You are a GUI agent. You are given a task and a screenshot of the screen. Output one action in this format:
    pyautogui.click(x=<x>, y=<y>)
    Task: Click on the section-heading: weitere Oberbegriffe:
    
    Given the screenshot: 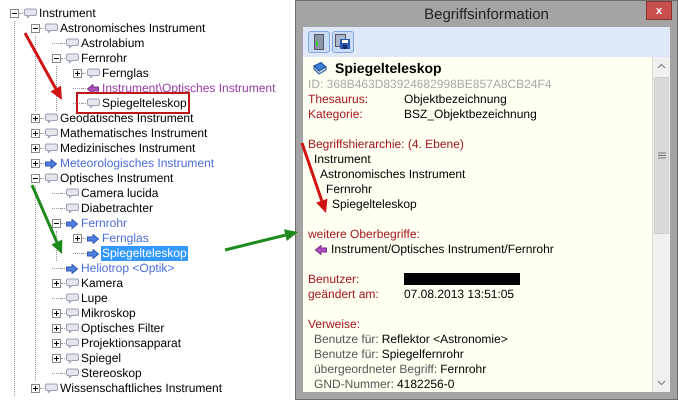 What is the action you would take?
    pyautogui.click(x=364, y=234)
    